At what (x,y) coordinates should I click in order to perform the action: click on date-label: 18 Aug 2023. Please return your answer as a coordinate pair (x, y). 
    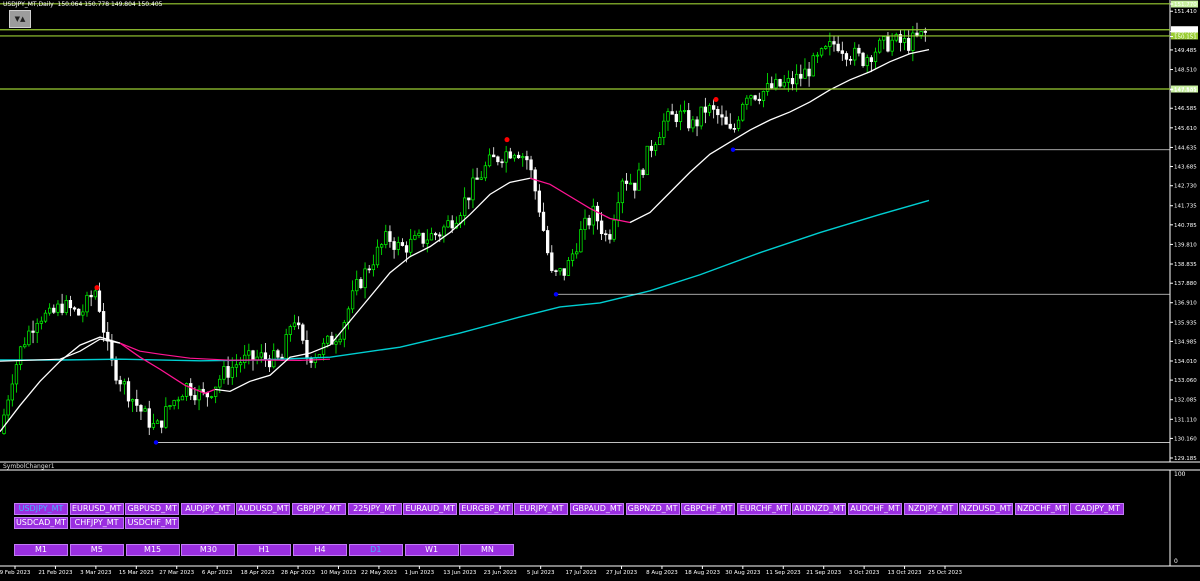
    Looking at the image, I should click on (703, 573).